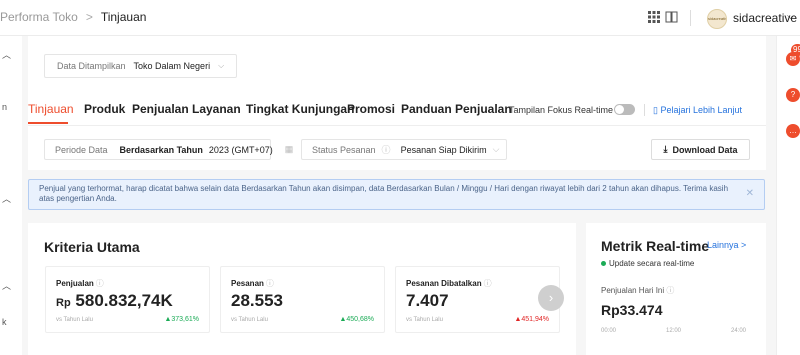 The width and height of the screenshot is (800, 355). Describe the element at coordinates (449, 283) in the screenshot. I see `metric-label: Pesanan Dibatalkan ⓘ` at that location.